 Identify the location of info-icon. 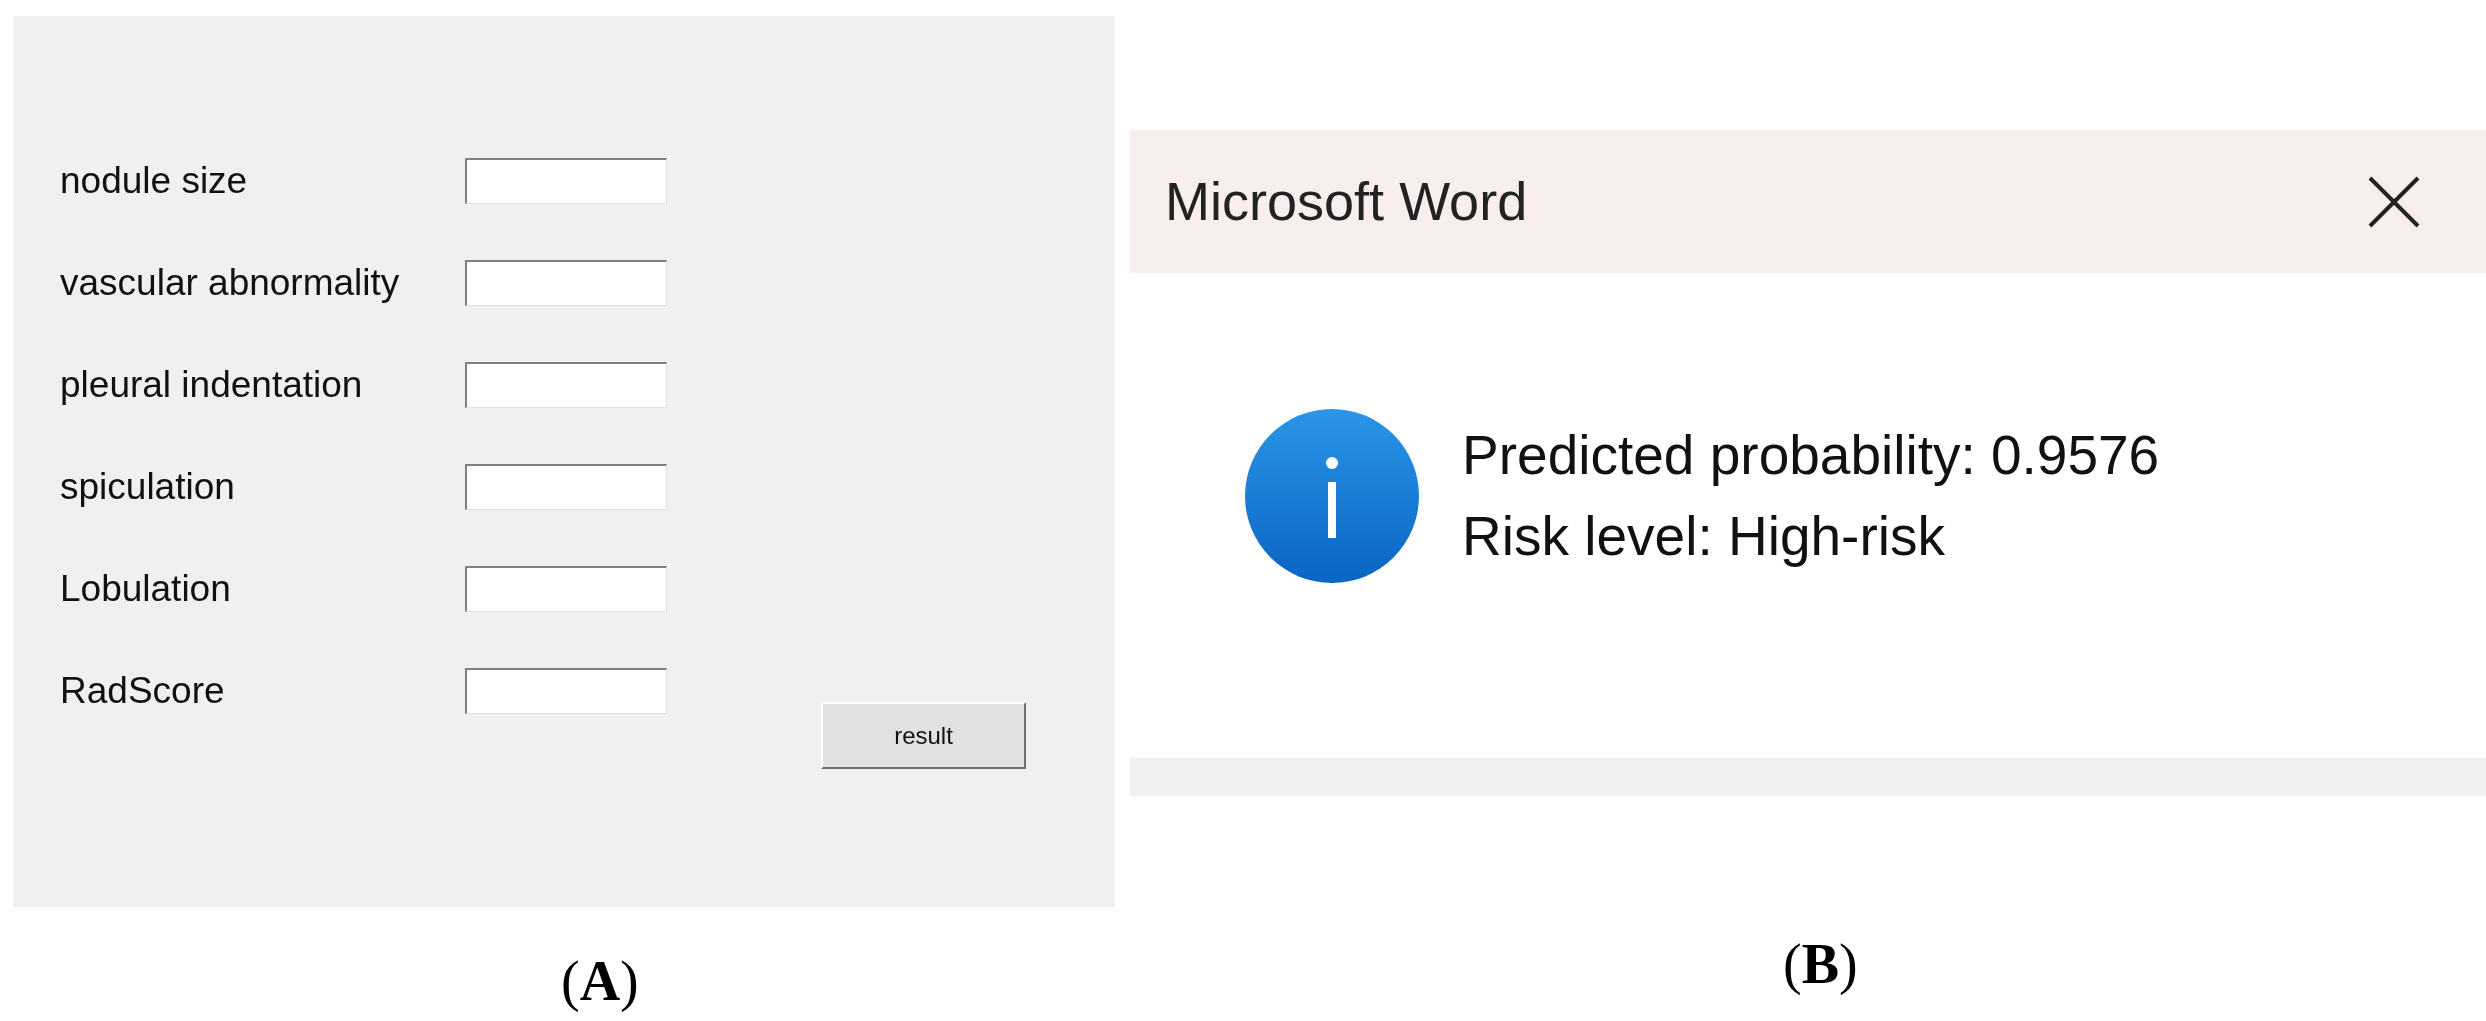
(1332, 495).